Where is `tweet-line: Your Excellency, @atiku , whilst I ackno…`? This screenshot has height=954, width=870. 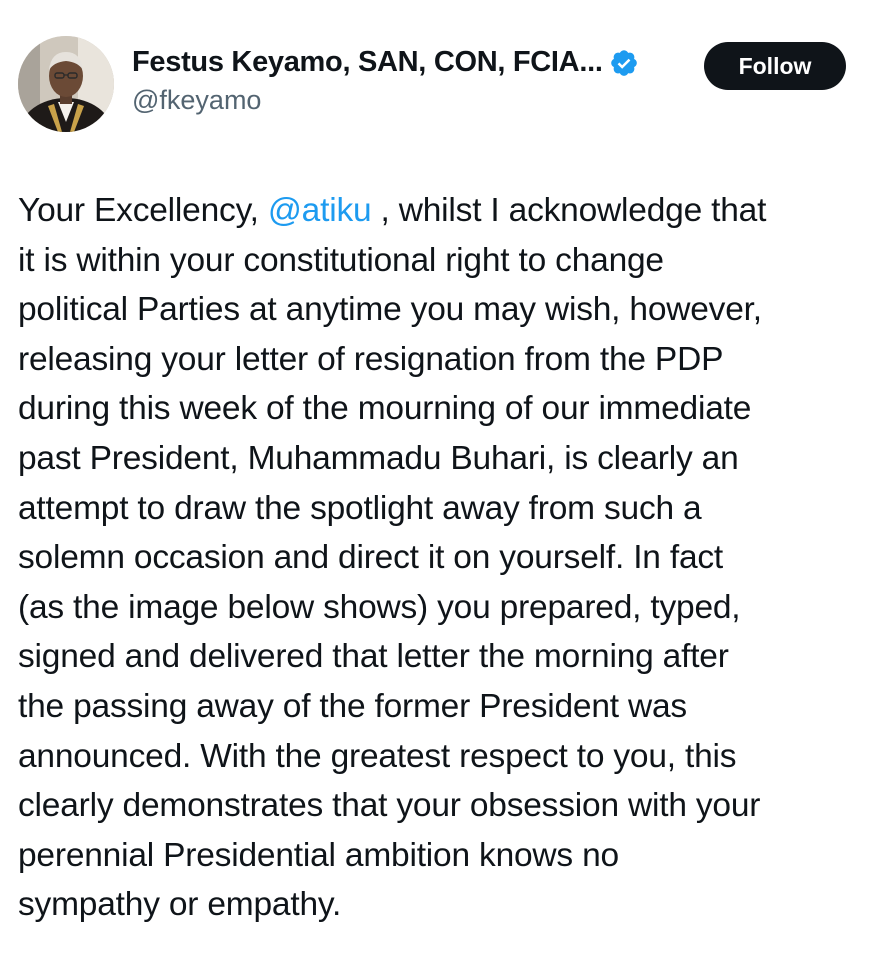
tweet-line: Your Excellency, @atiku , whilst I ackno… is located at coordinates (438, 211).